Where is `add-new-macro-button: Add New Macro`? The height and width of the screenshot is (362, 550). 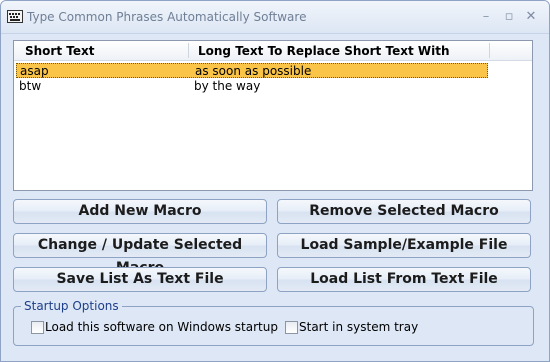 add-new-macro-button: Add New Macro is located at coordinates (140, 211).